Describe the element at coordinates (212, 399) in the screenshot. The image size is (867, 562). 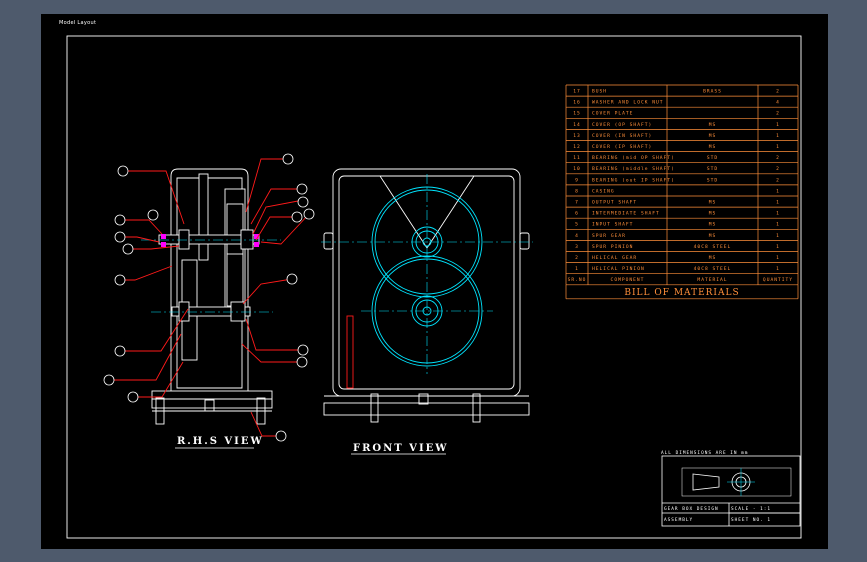
I see `rhs-base-plate` at that location.